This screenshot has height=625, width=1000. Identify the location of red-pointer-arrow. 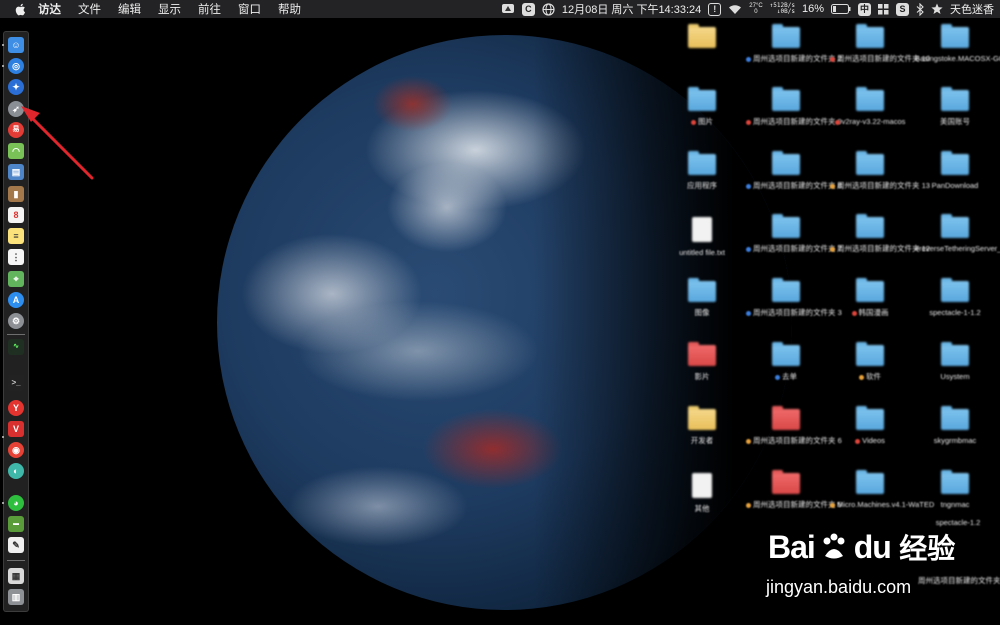
(57, 143).